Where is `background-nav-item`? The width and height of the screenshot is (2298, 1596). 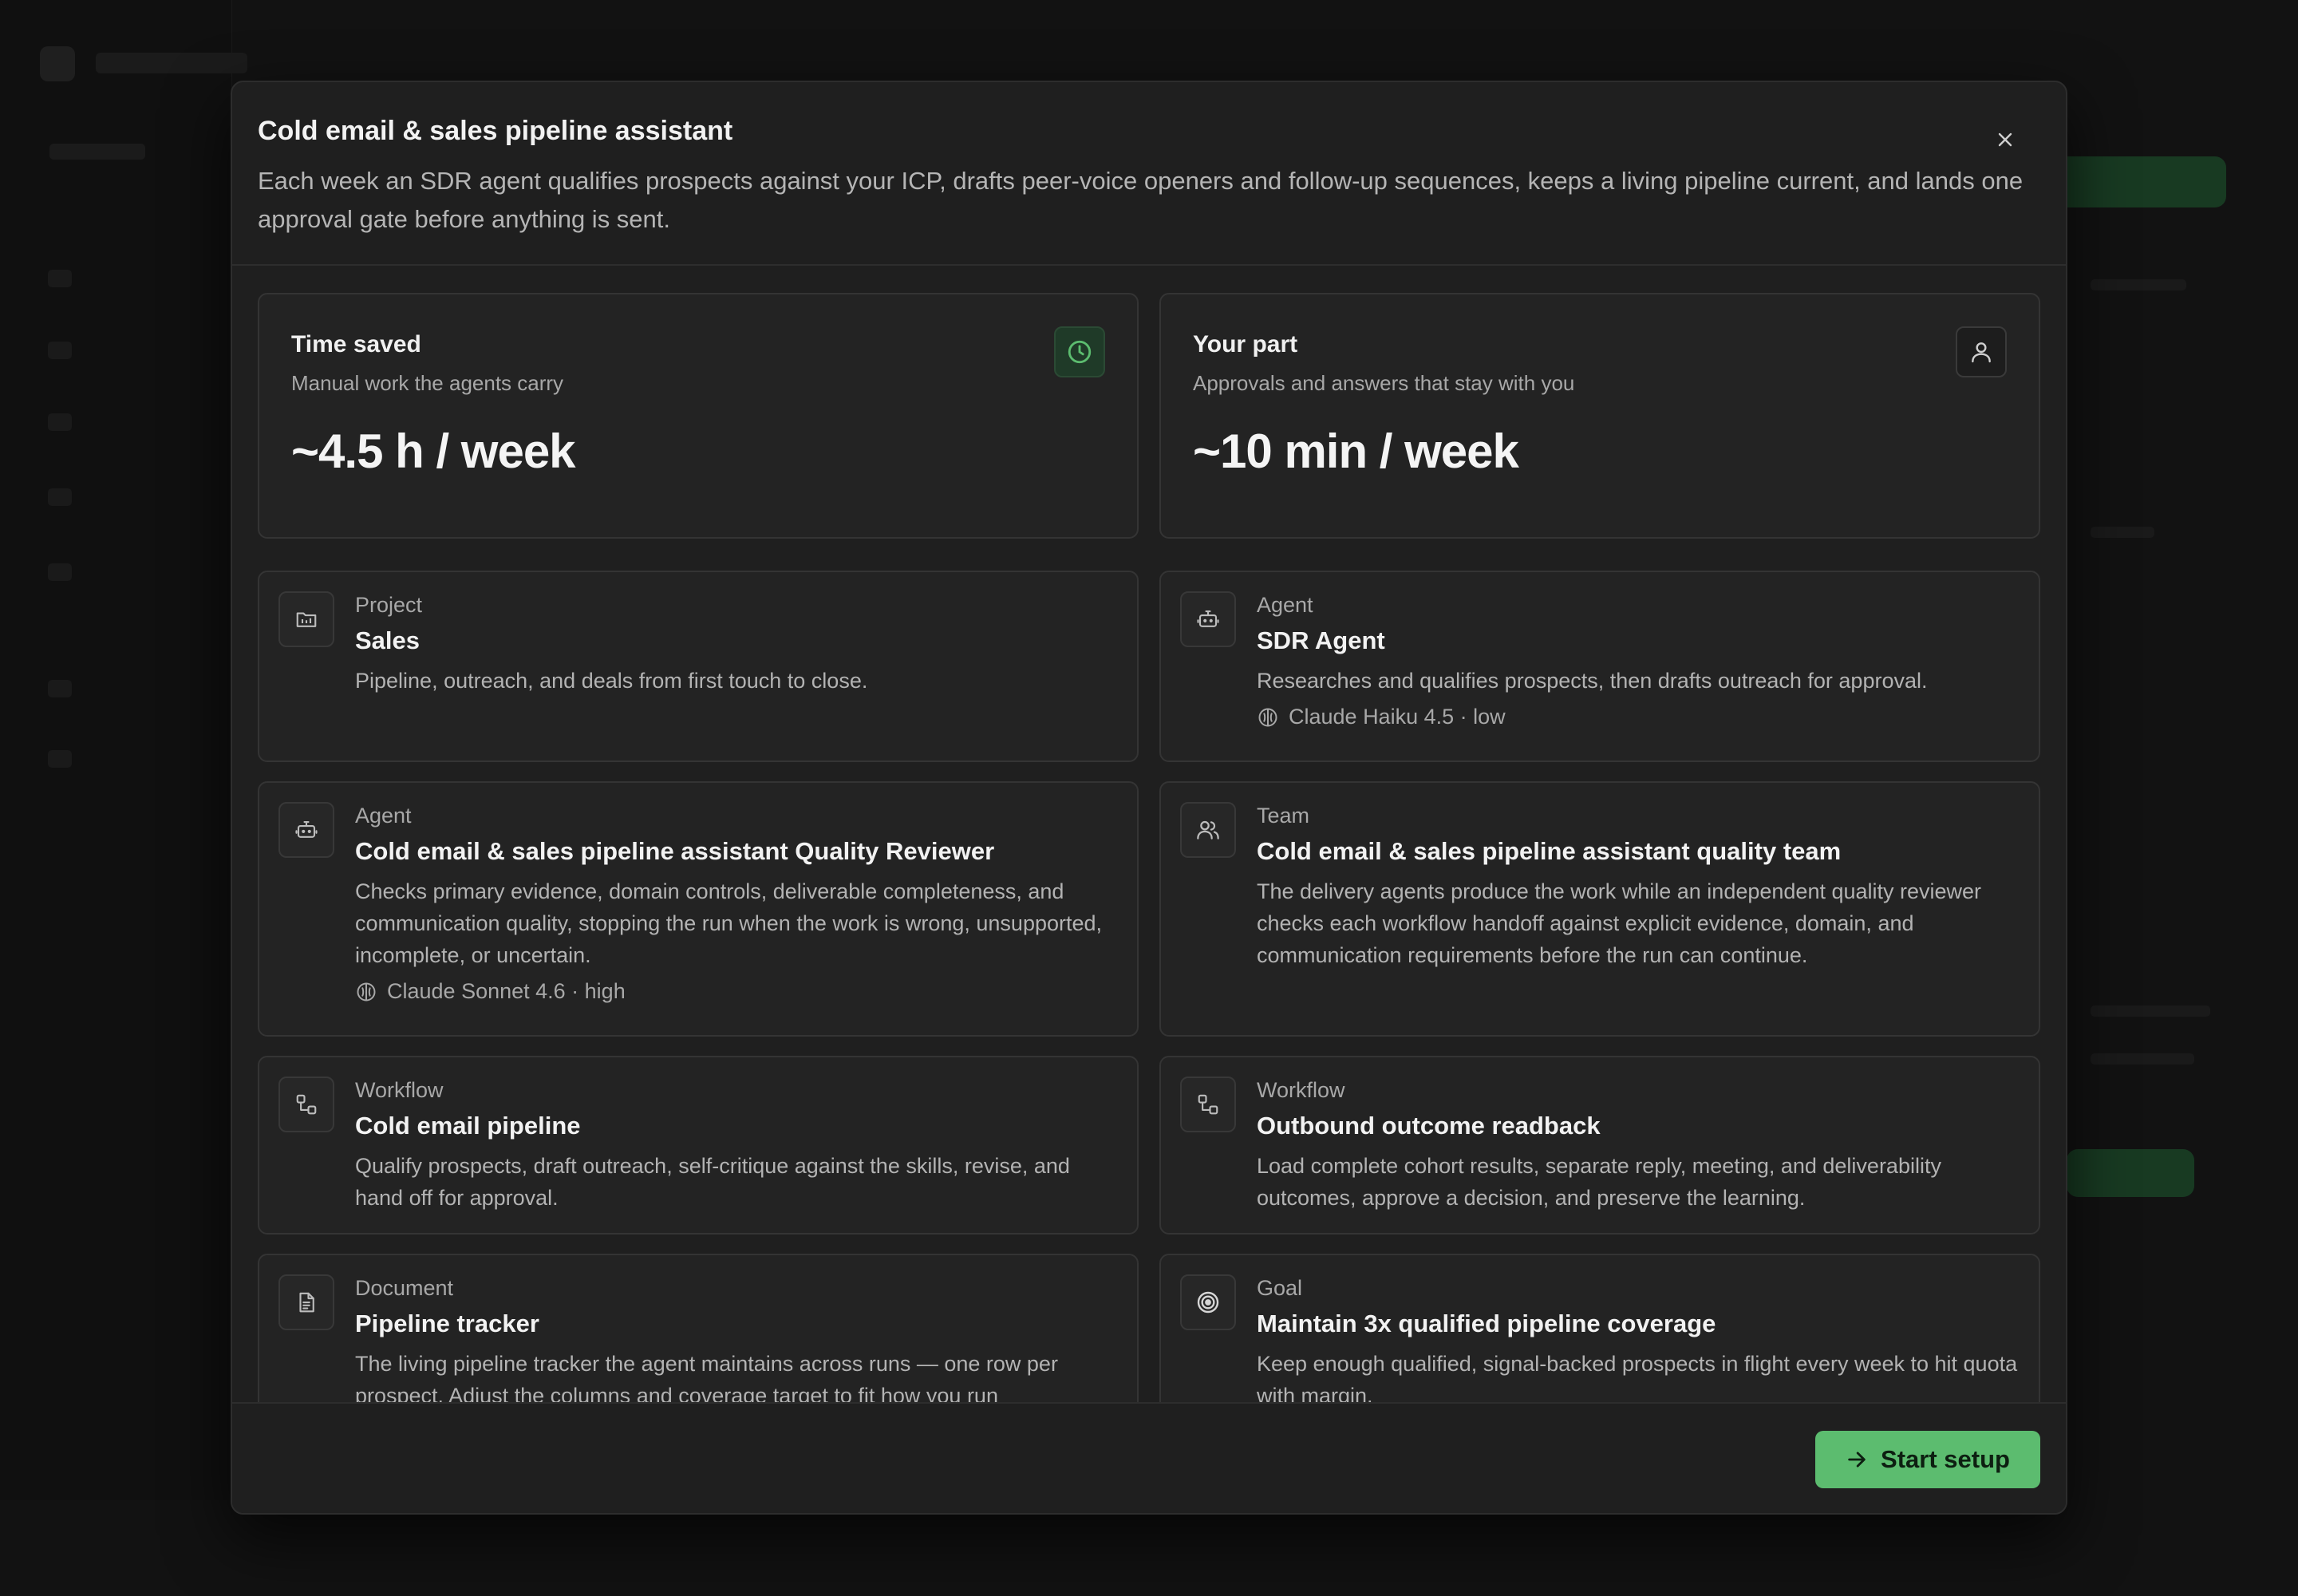
background-nav-item is located at coordinates (97, 152).